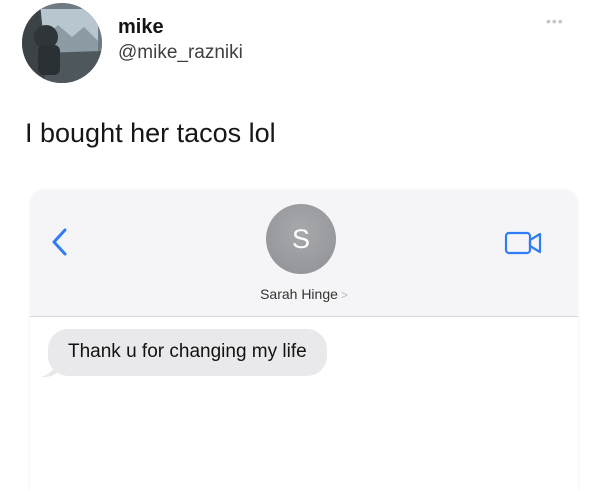 Image resolution: width=599 pixels, height=491 pixels. I want to click on message-text: Thank u for changing my life, so click(187, 351).